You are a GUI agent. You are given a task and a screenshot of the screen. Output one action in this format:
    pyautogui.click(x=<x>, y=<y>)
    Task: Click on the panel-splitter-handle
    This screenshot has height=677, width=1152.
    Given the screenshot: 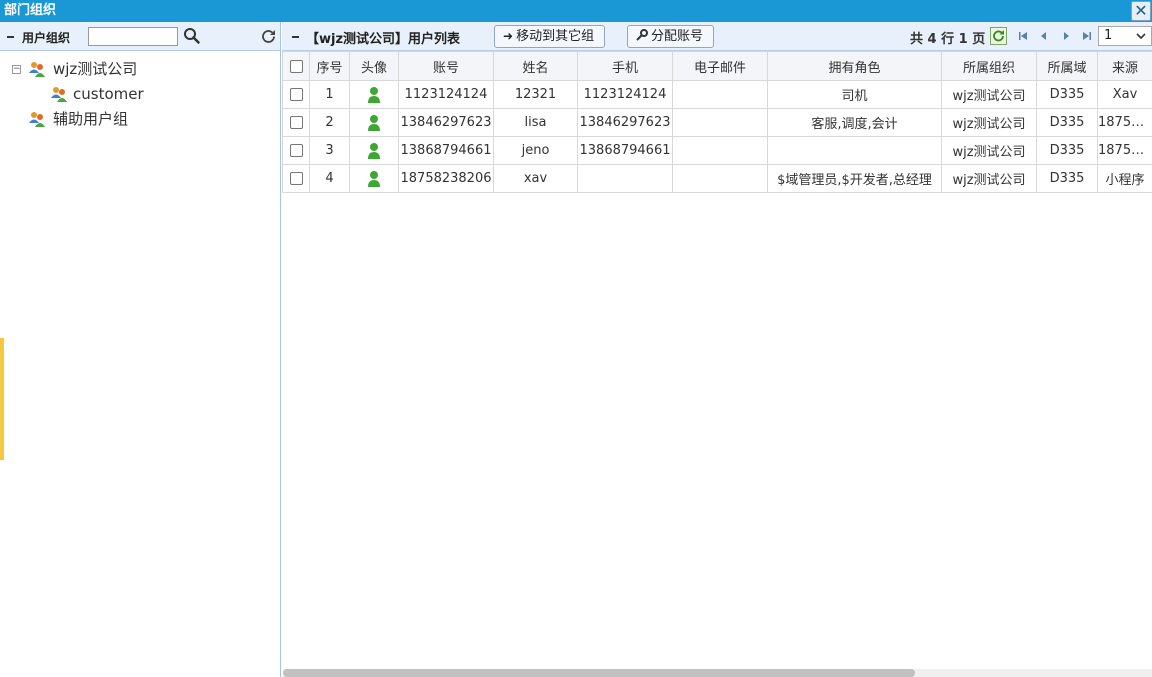 What is the action you would take?
    pyautogui.click(x=2, y=399)
    